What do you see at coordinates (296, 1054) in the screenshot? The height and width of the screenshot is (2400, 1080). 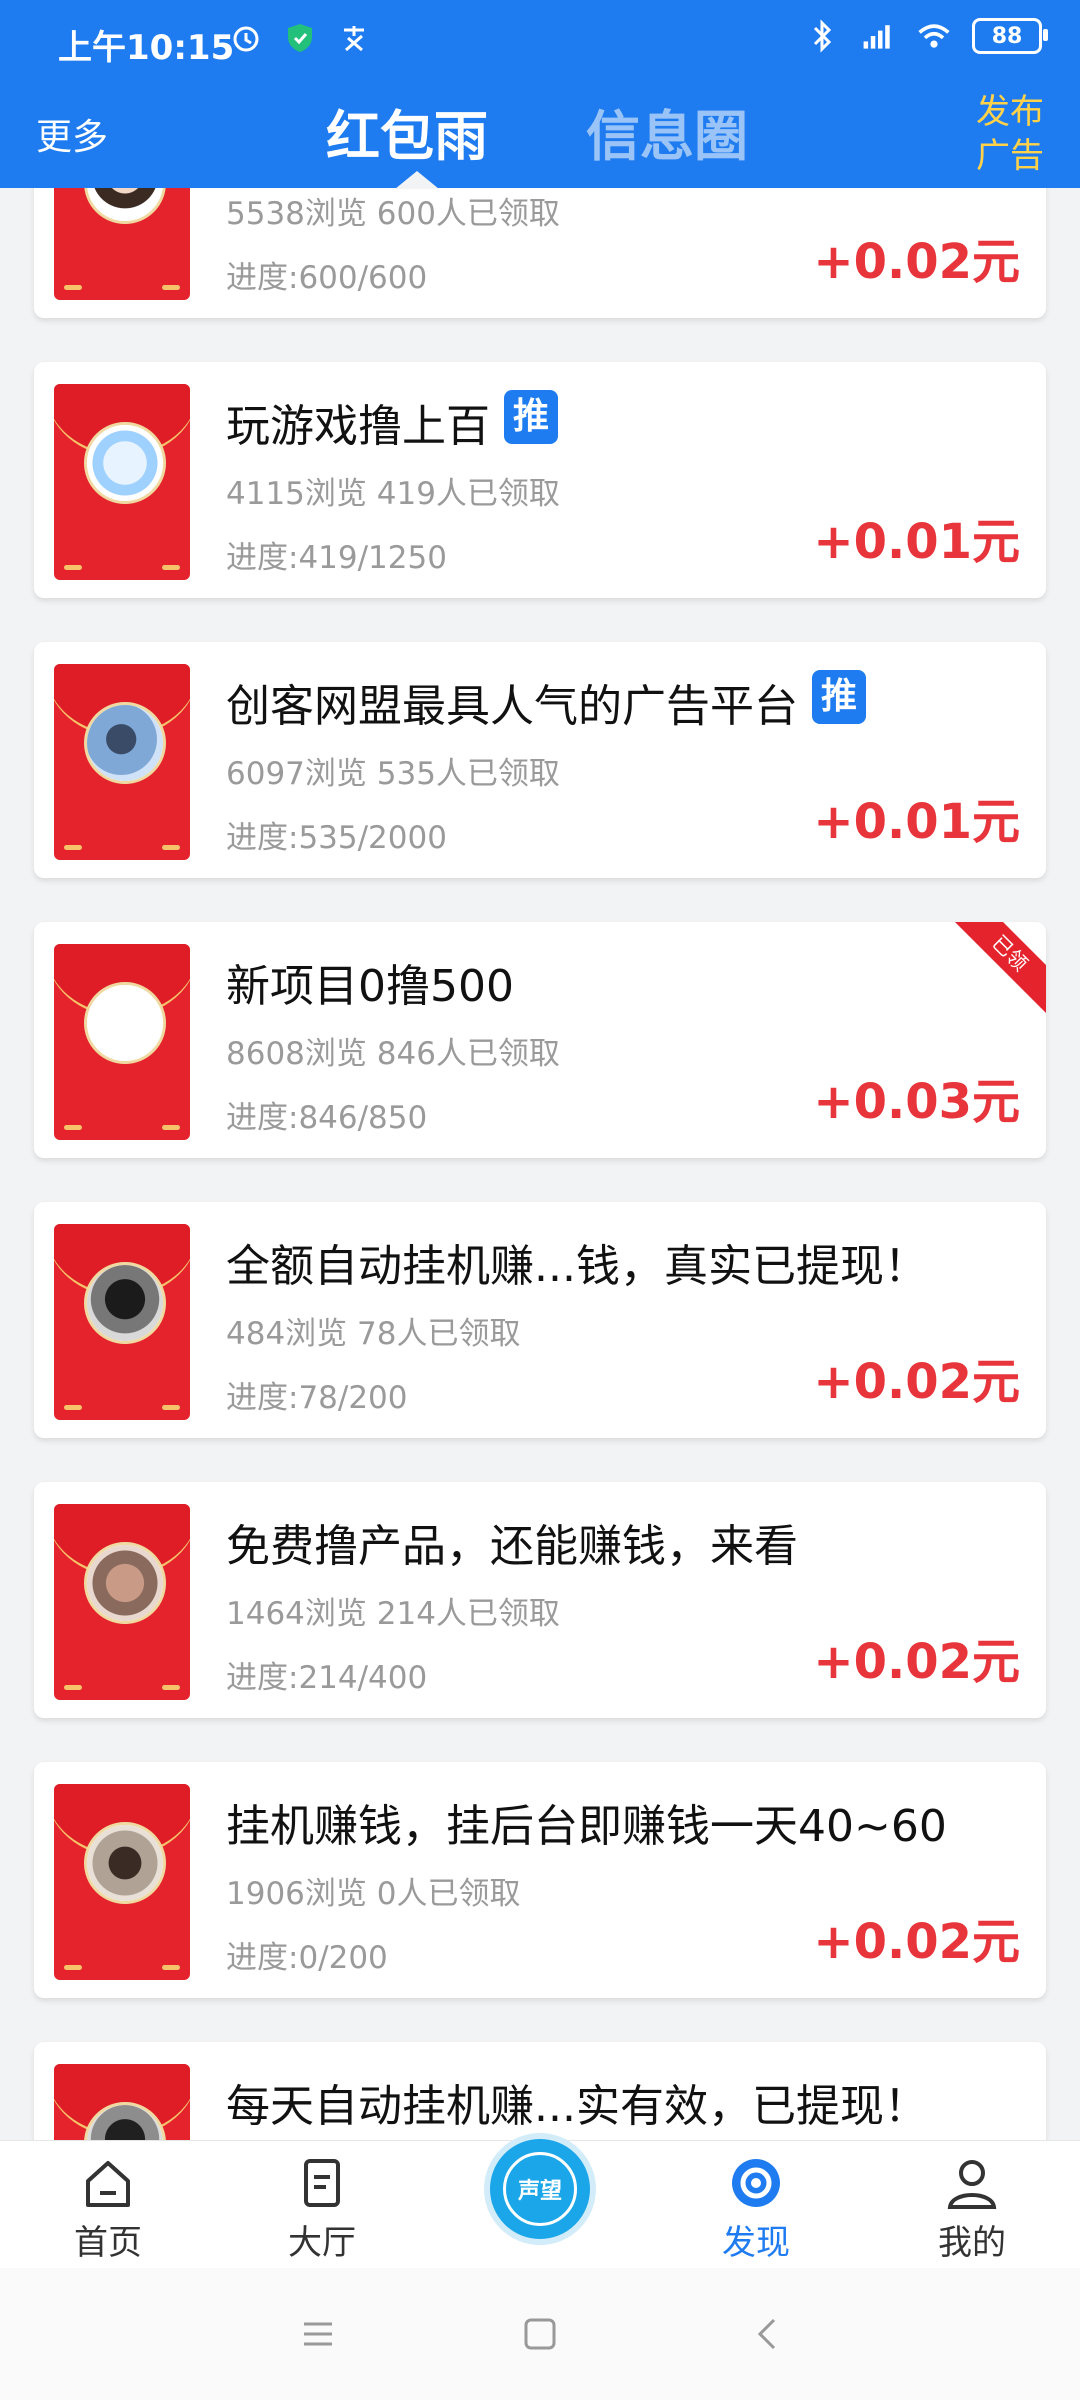 I see `view-count: 8608浏览` at bounding box center [296, 1054].